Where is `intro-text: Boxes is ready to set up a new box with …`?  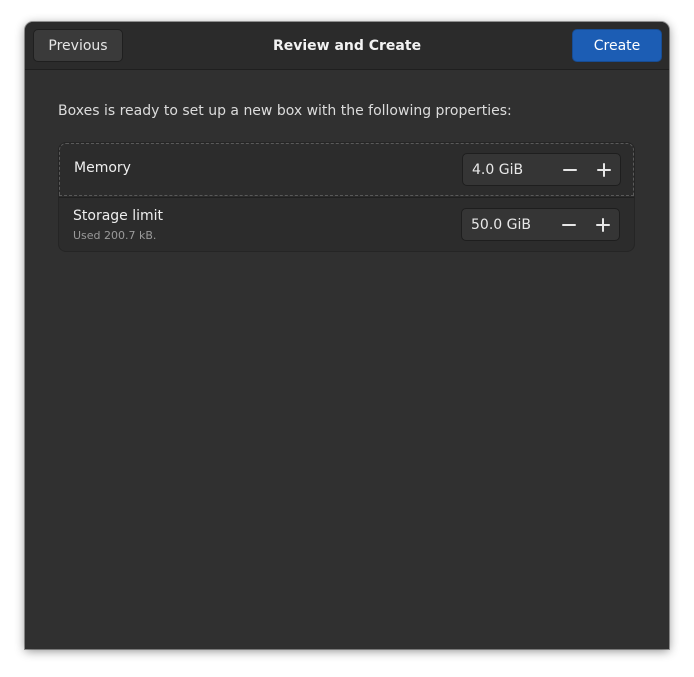 intro-text: Boxes is ready to set up a new box with … is located at coordinates (285, 111).